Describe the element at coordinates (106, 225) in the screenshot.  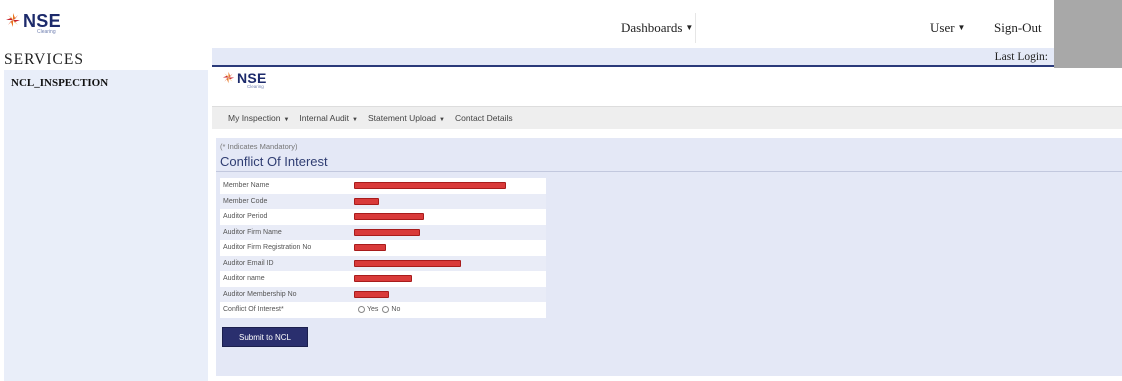
I see `sidebar: NCL_INSPECTION` at that location.